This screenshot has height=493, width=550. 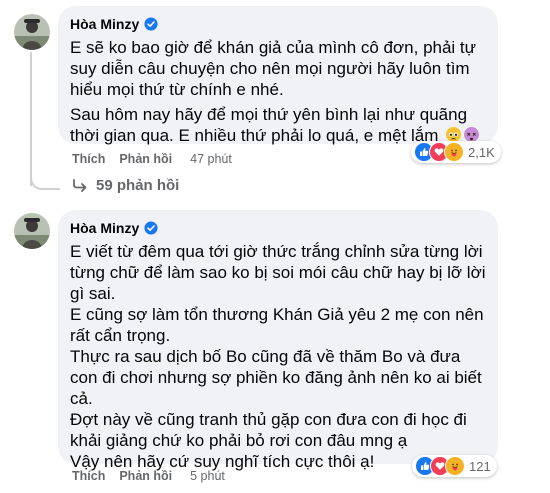 What do you see at coordinates (80, 185) in the screenshot?
I see `reply-arrow-icon` at bounding box center [80, 185].